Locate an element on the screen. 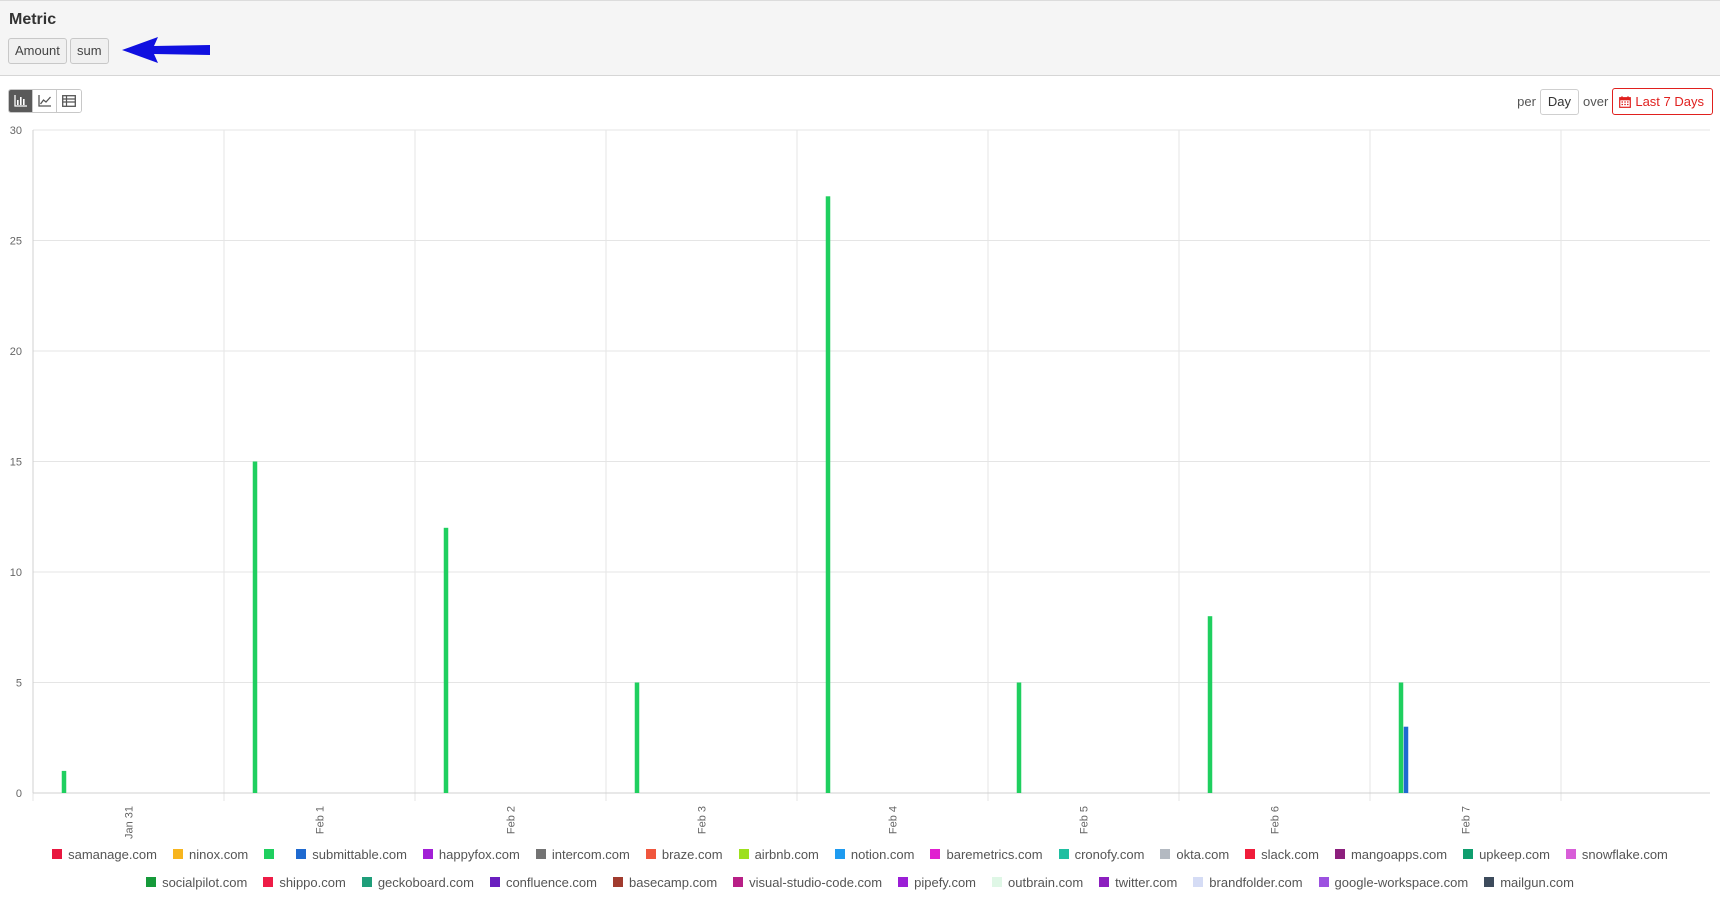  legend-item: snowflake.com is located at coordinates (1616, 854).